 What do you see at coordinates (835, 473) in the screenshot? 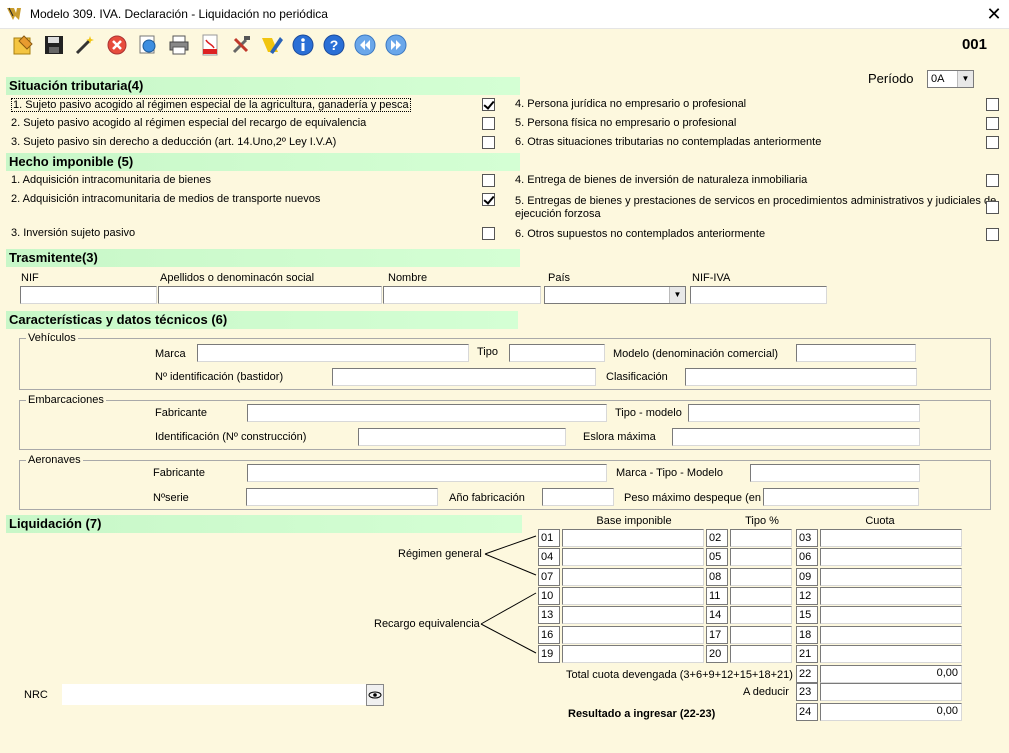
I see `aeronave-marca-tipo-modelo-input` at bounding box center [835, 473].